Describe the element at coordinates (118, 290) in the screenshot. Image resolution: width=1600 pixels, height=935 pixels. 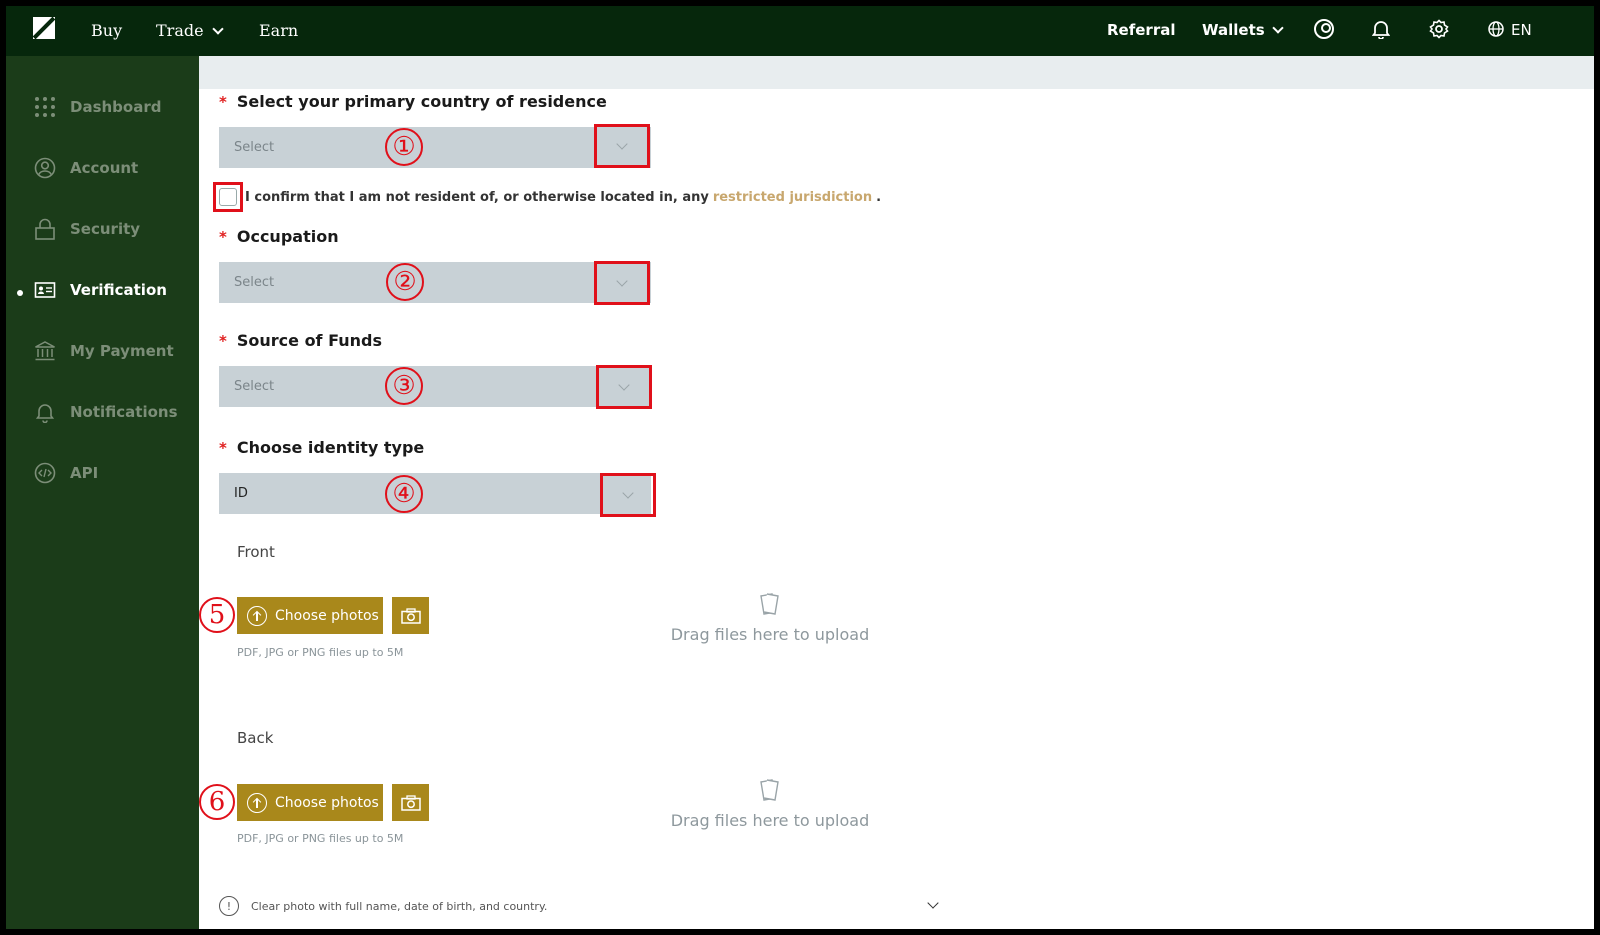
I see `sidebar-item-label: Verification` at that location.